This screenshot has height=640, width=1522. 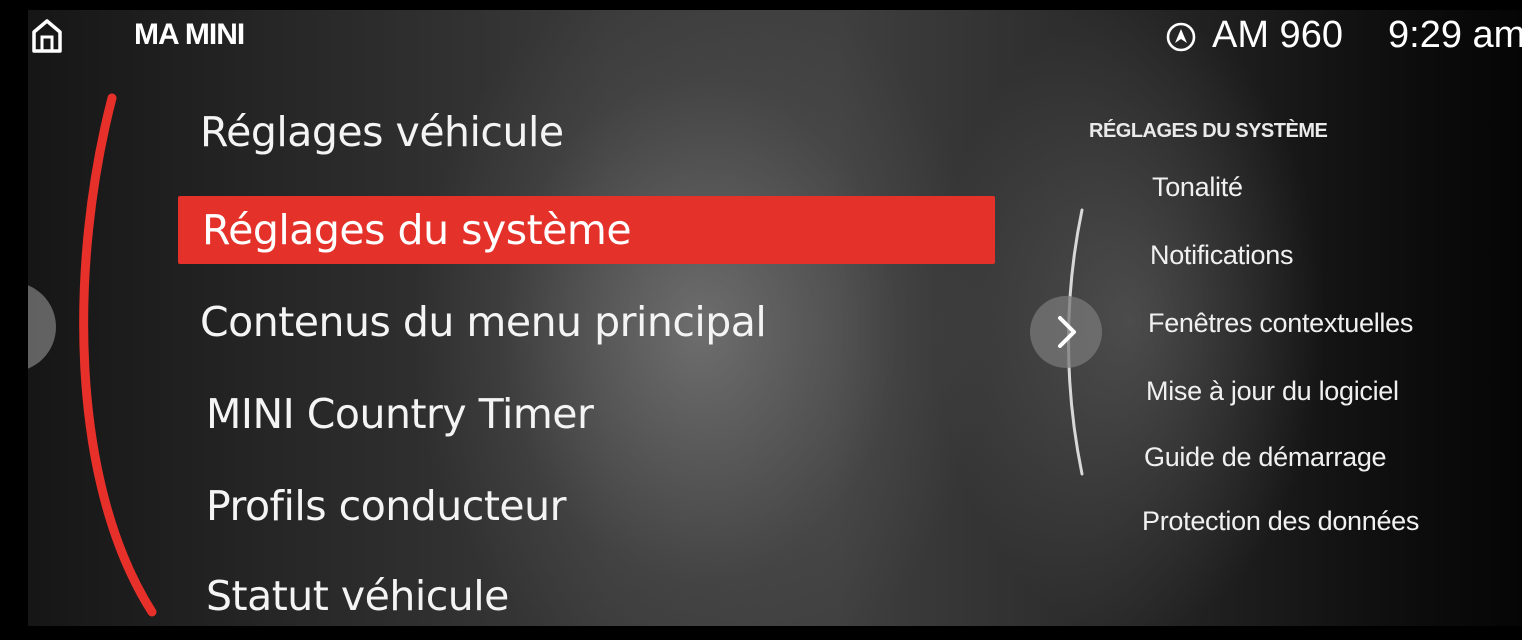 What do you see at coordinates (1221, 255) in the screenshot?
I see `submenu-item-notifications: Notifications` at bounding box center [1221, 255].